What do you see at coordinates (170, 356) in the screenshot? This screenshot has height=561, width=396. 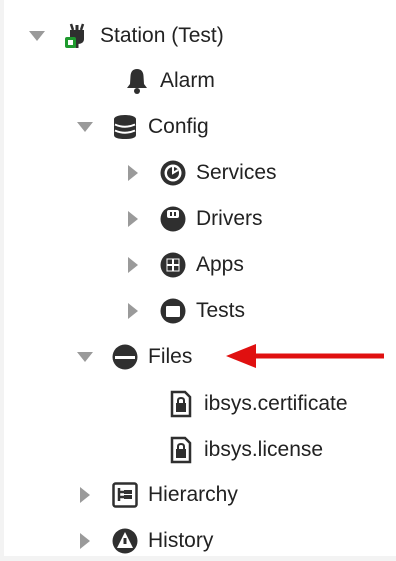 I see `tree-node-label: Files` at bounding box center [170, 356].